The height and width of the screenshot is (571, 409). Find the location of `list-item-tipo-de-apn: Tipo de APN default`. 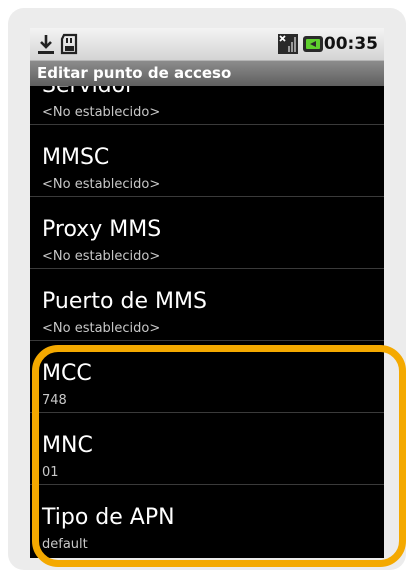

list-item-tipo-de-apn: Tipo de APN default is located at coordinates (207, 521).